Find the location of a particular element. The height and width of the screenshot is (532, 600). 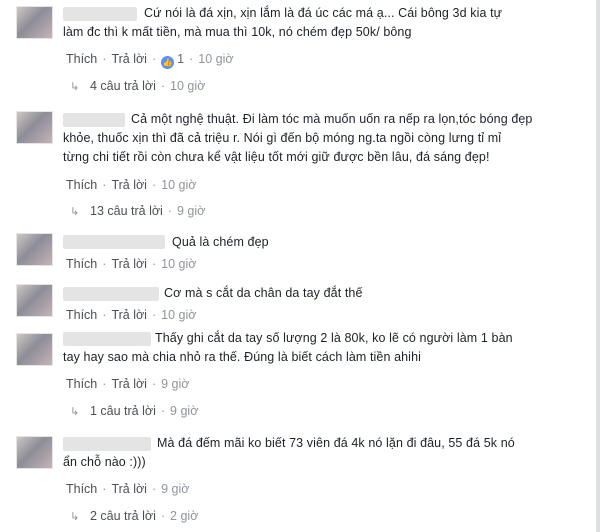

view-replies-link: ↳ 2 câu trả lời · 2 giờ is located at coordinates (134, 516).